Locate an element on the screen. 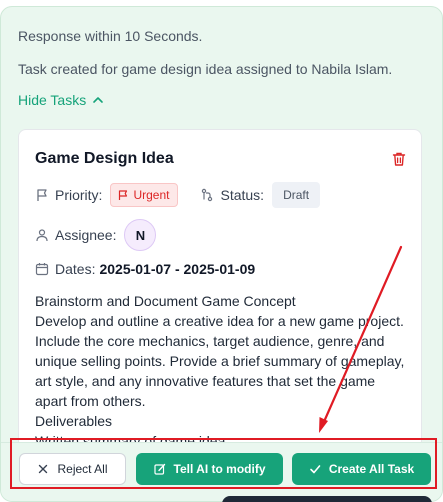 The width and height of the screenshot is (443, 502). reject-all-button: Reject All is located at coordinates (72, 469).